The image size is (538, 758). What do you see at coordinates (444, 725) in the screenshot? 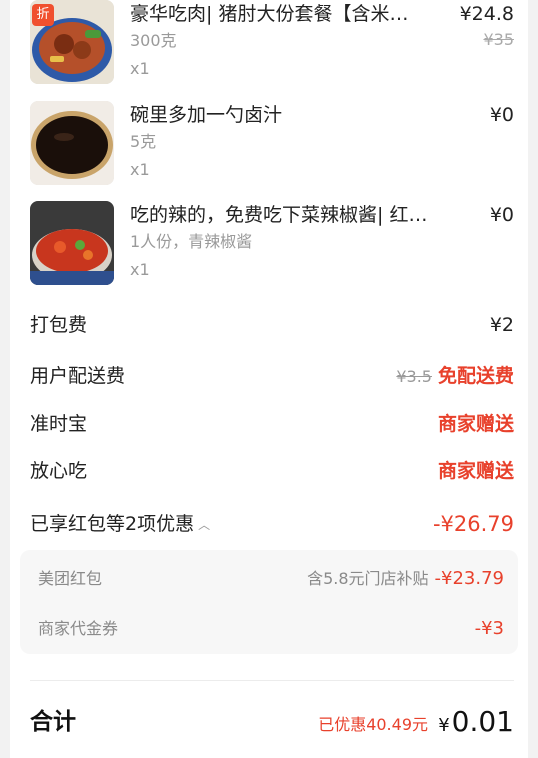
I see `currency-symbol: ¥` at bounding box center [444, 725].